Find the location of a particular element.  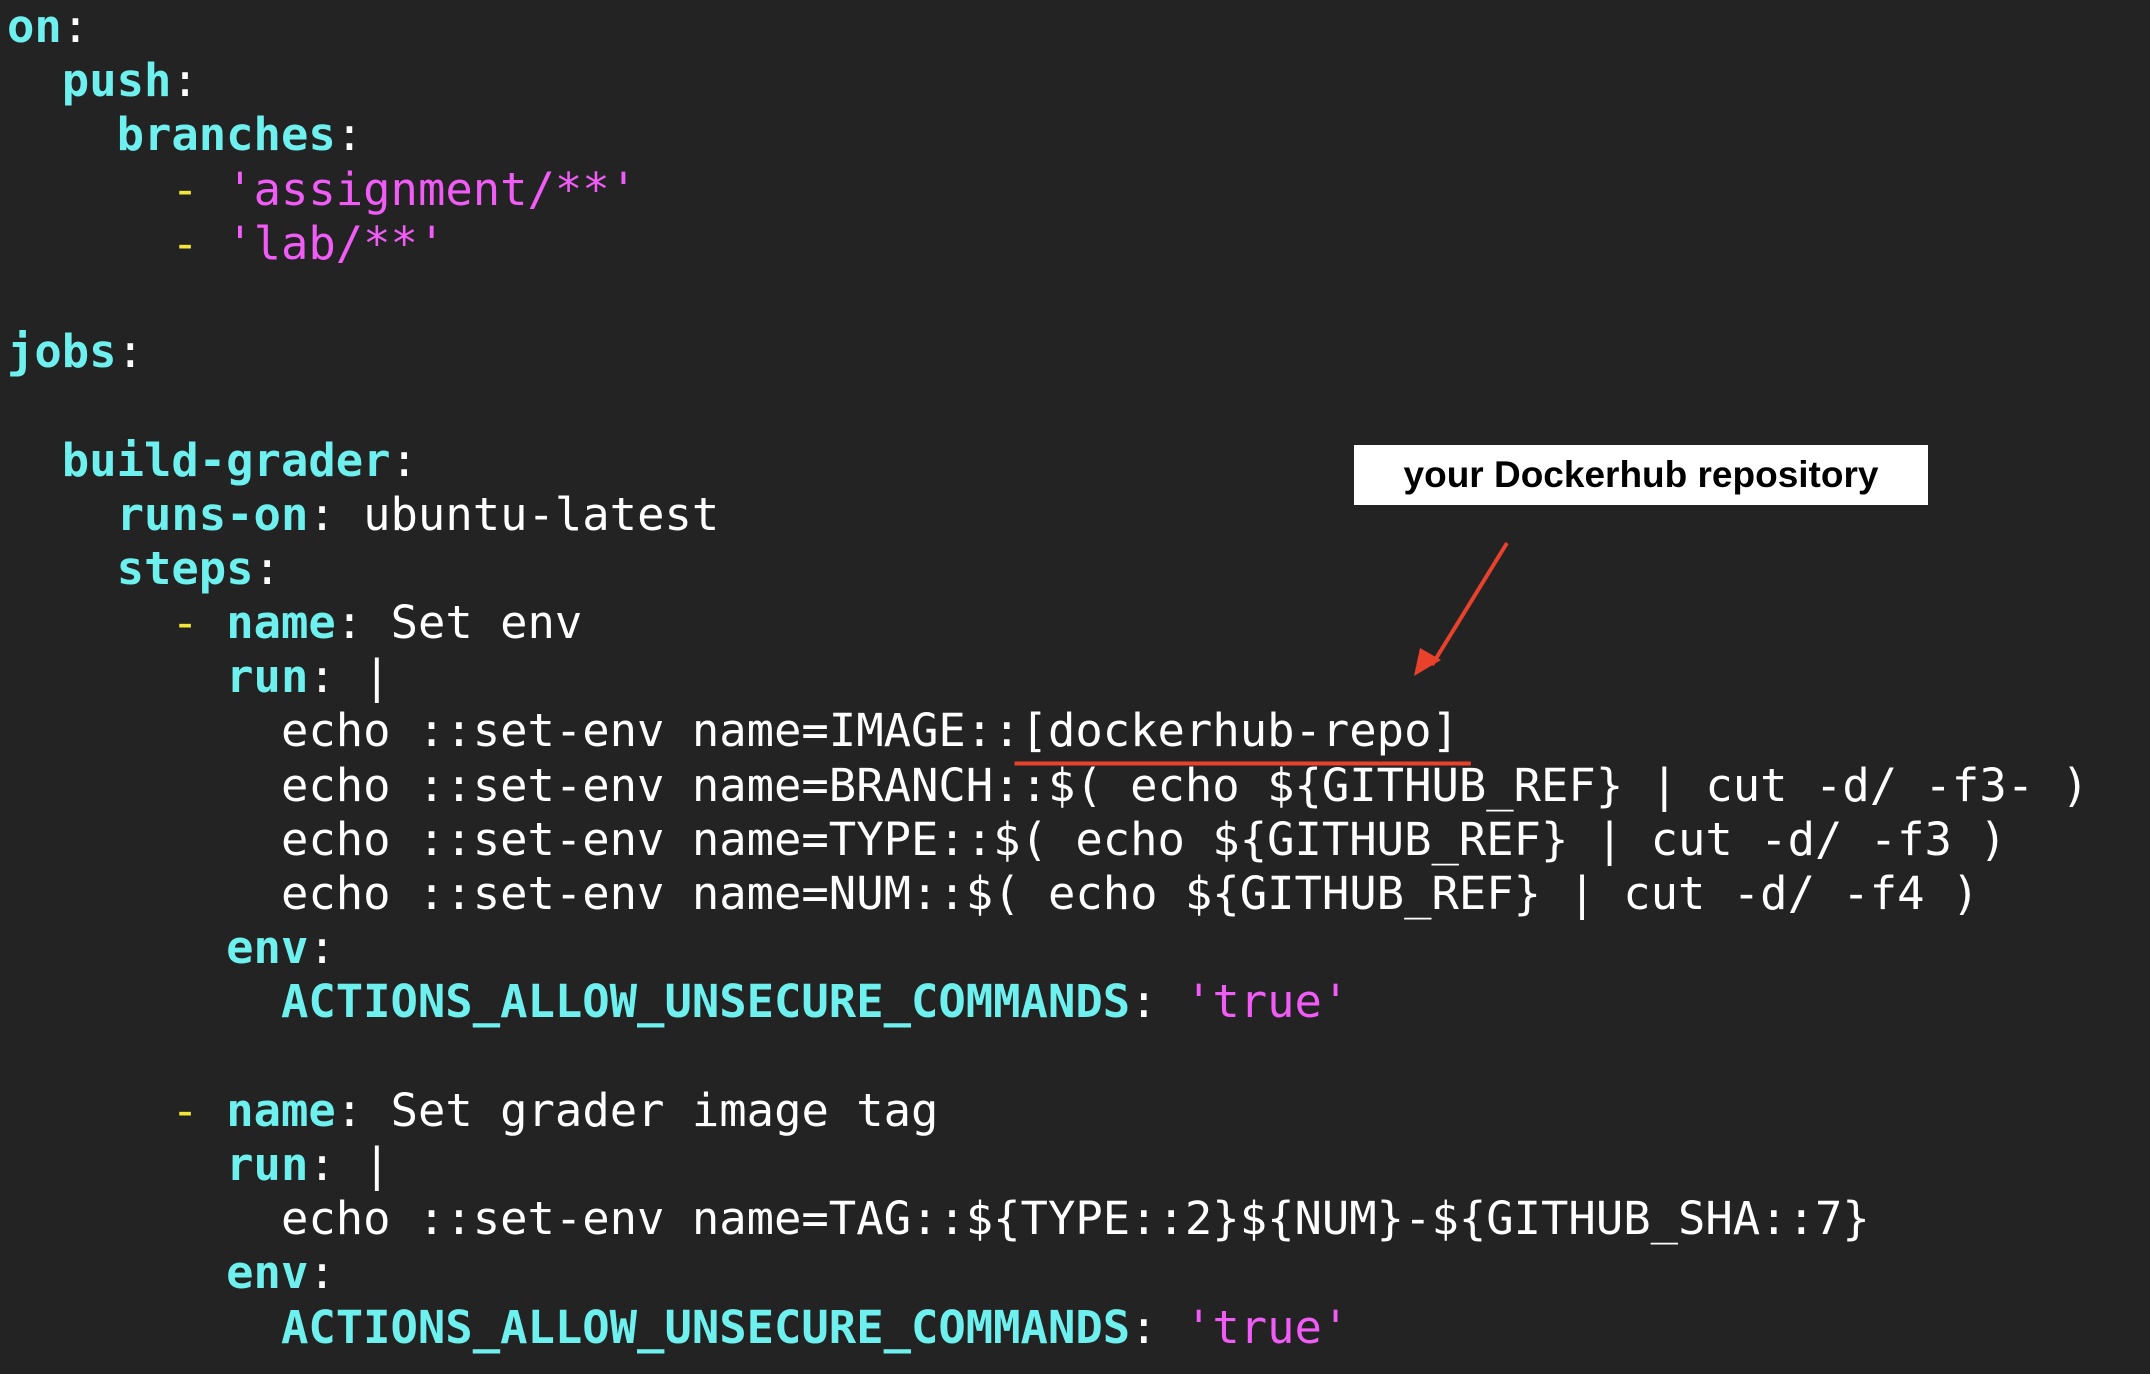

step-name: Set grader image tag is located at coordinates (664, 1110).